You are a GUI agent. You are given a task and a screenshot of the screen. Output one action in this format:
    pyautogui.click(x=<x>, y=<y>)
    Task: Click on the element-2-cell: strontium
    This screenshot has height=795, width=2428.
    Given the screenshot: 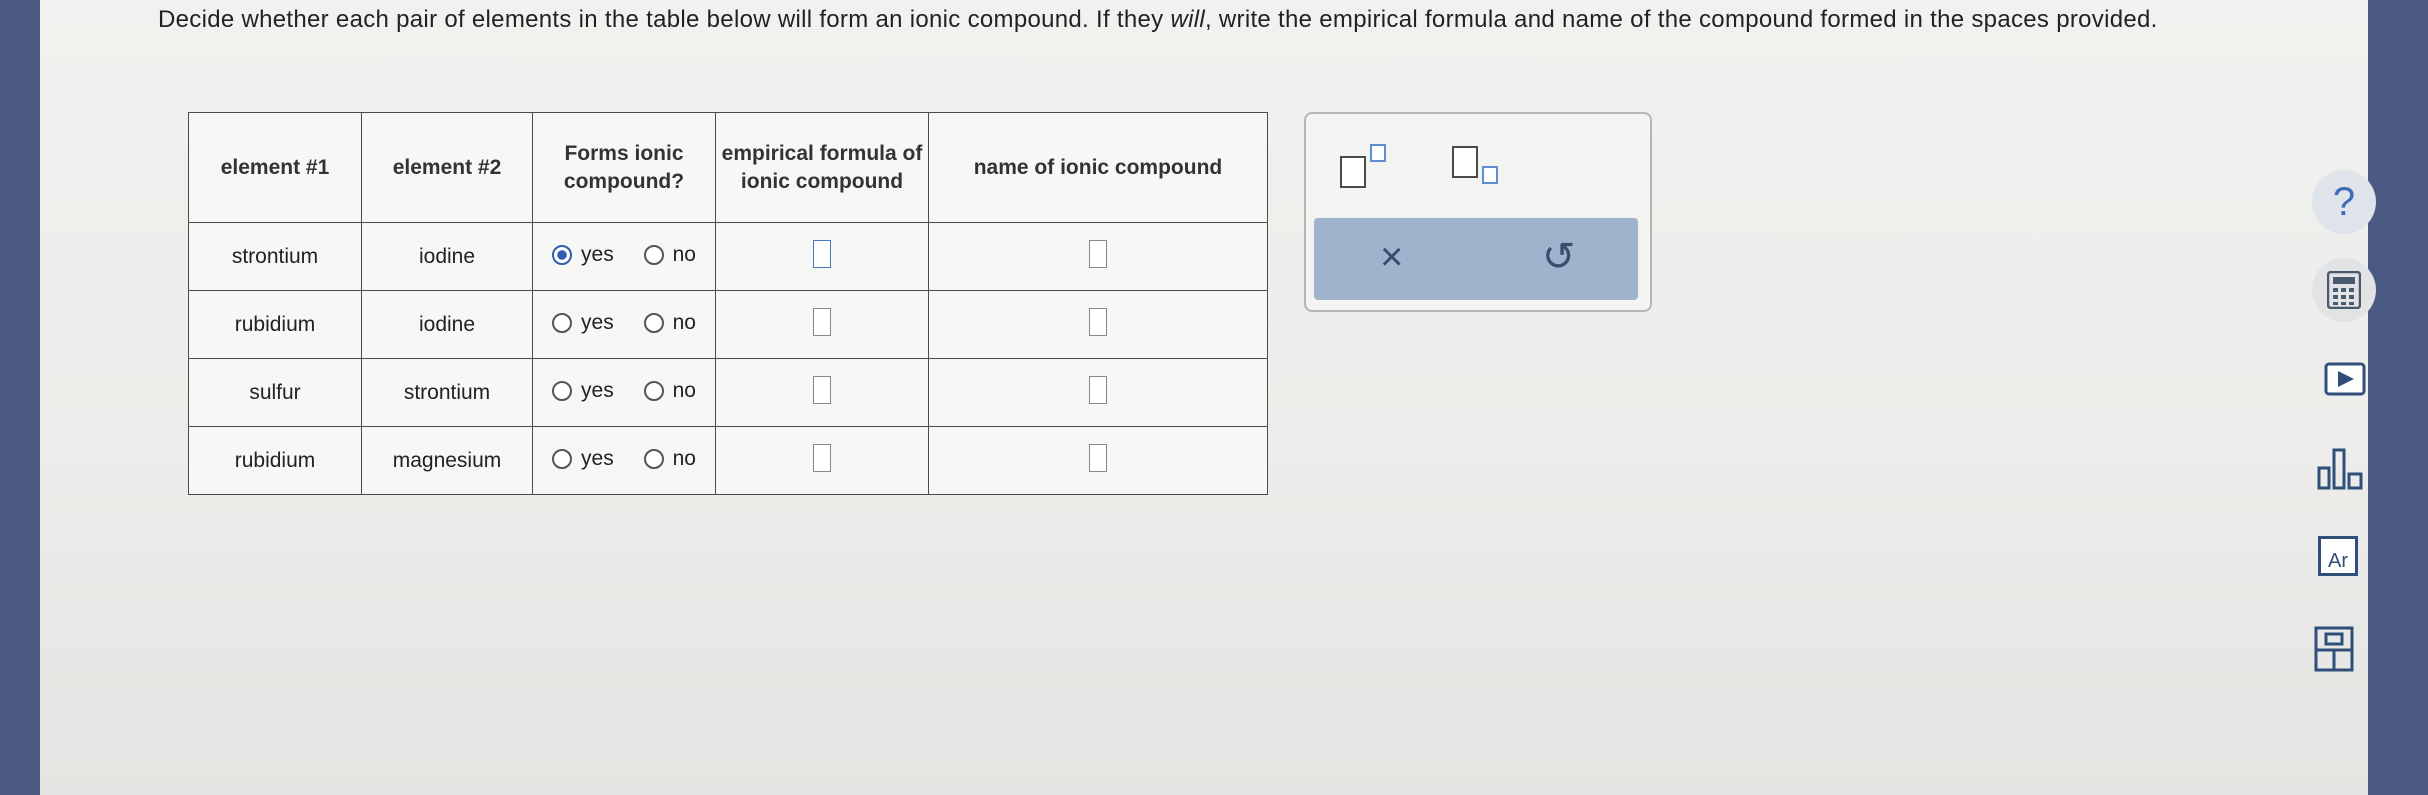 What is the action you would take?
    pyautogui.click(x=447, y=392)
    